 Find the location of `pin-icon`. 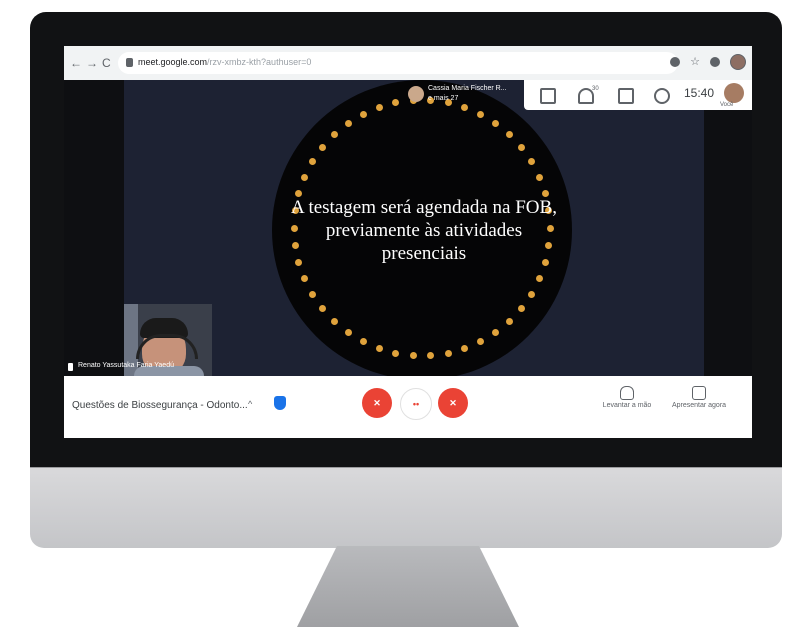

pin-icon is located at coordinates (70, 367).